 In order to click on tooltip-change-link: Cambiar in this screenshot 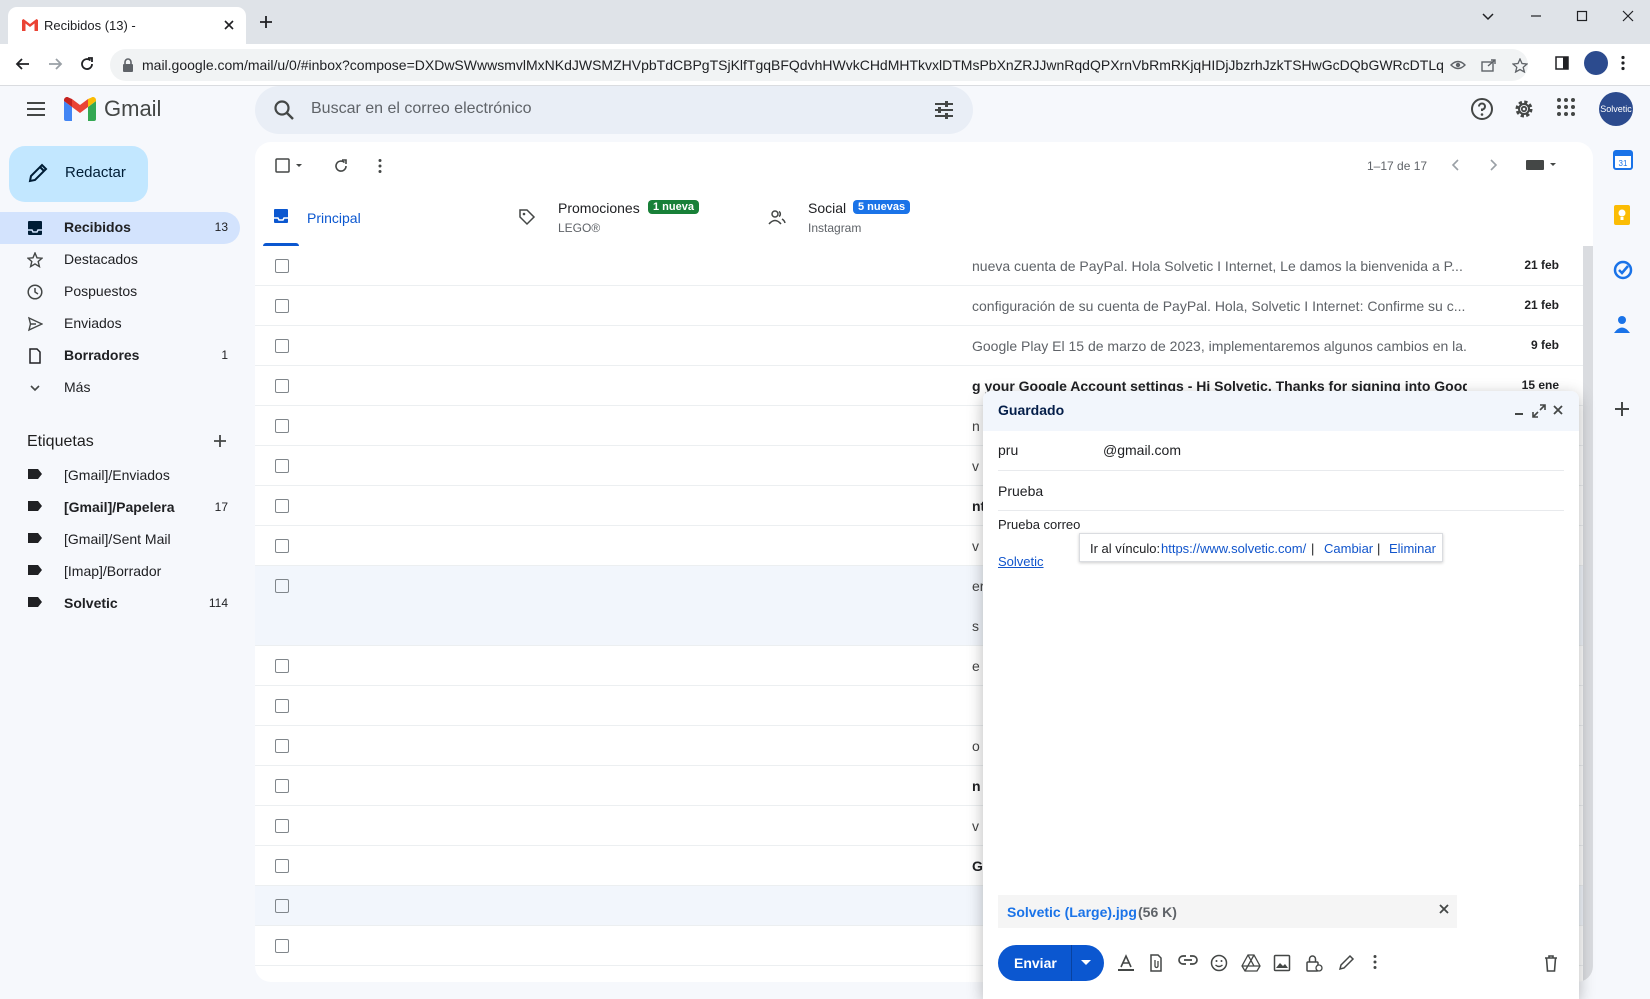, I will do `click(1348, 548)`.